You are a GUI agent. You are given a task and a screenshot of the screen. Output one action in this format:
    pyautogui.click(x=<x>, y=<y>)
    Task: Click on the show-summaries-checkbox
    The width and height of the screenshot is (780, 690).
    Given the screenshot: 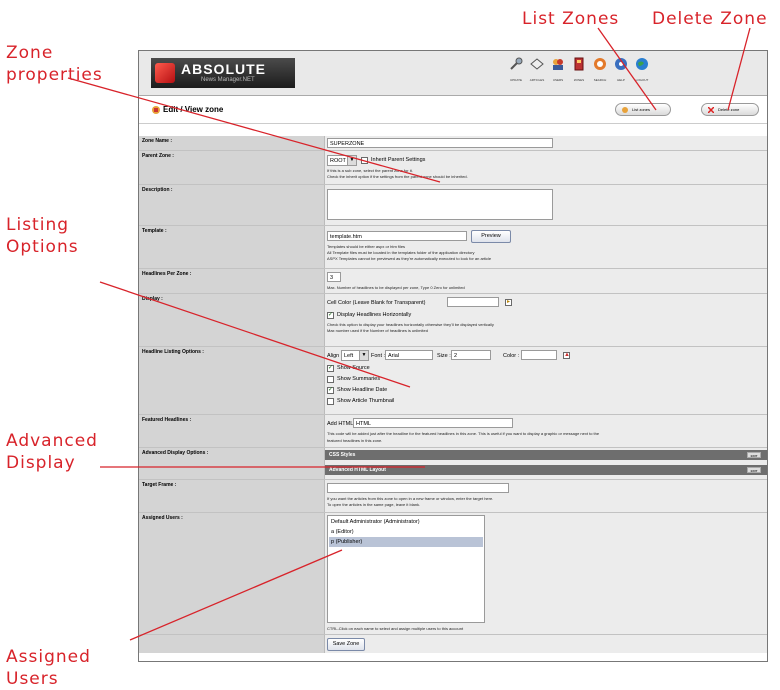 What is the action you would take?
    pyautogui.click(x=330, y=379)
    